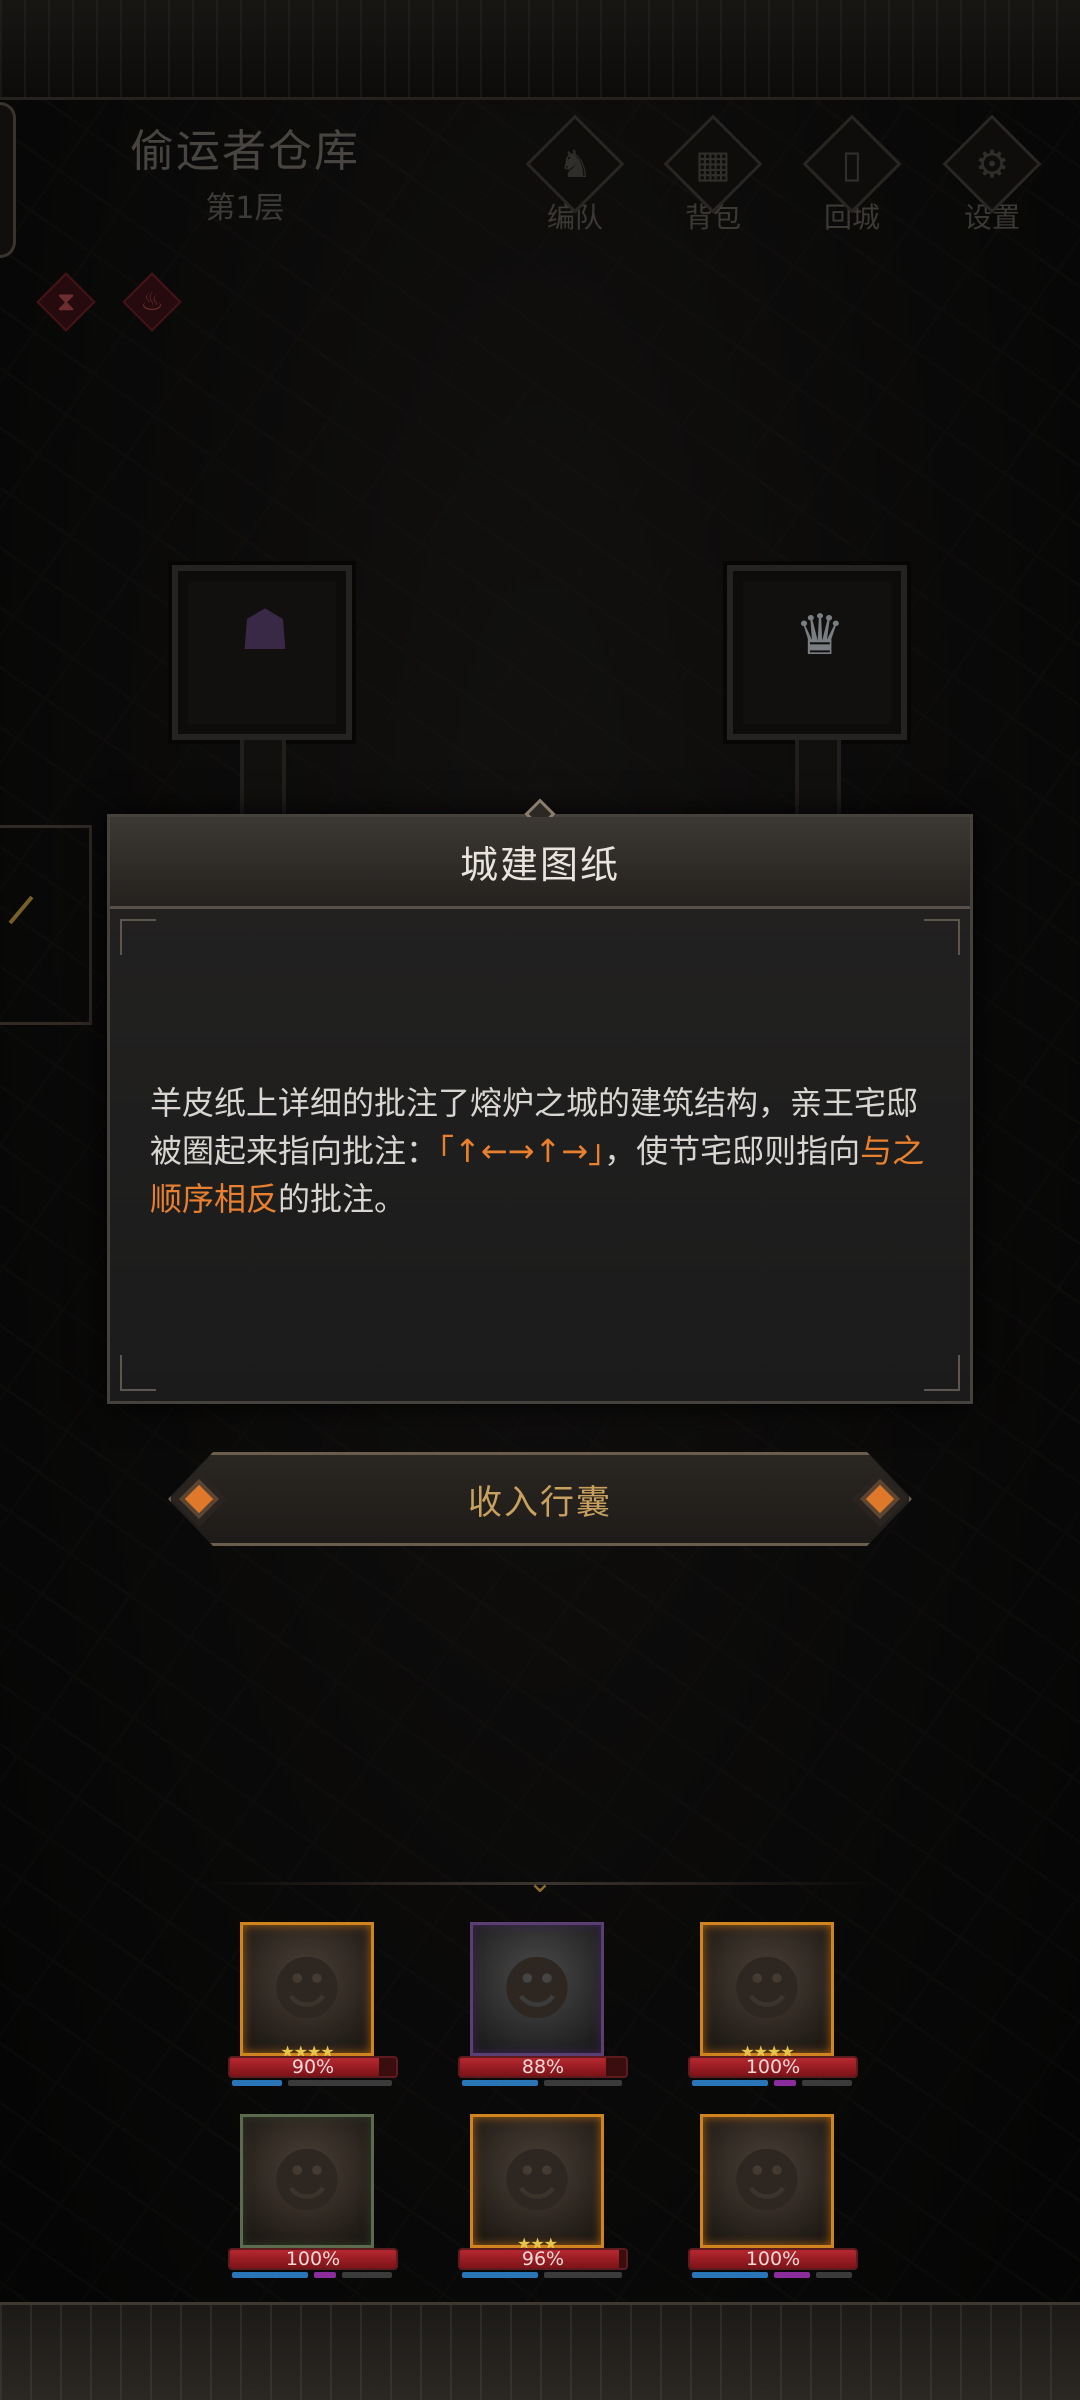 The width and height of the screenshot is (1080, 2400). I want to click on dialog-title: 城建图纸, so click(539, 865).